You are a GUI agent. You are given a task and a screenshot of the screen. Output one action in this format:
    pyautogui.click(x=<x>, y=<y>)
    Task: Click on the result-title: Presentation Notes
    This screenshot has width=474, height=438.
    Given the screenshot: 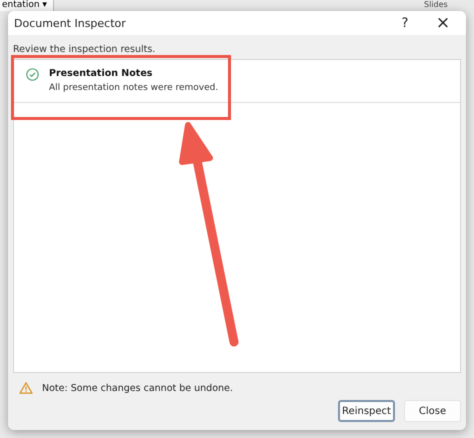 What is the action you would take?
    pyautogui.click(x=101, y=73)
    